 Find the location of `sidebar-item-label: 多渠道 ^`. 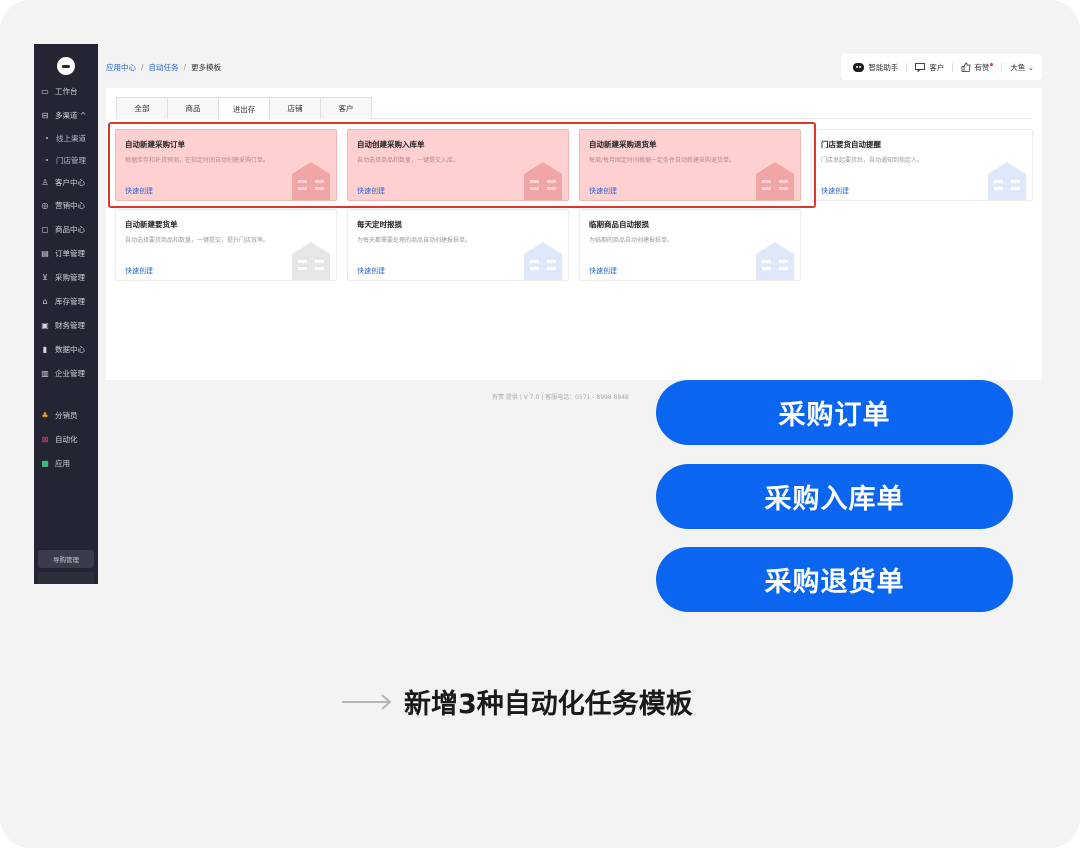

sidebar-item-label: 多渠道 ^ is located at coordinates (71, 115).